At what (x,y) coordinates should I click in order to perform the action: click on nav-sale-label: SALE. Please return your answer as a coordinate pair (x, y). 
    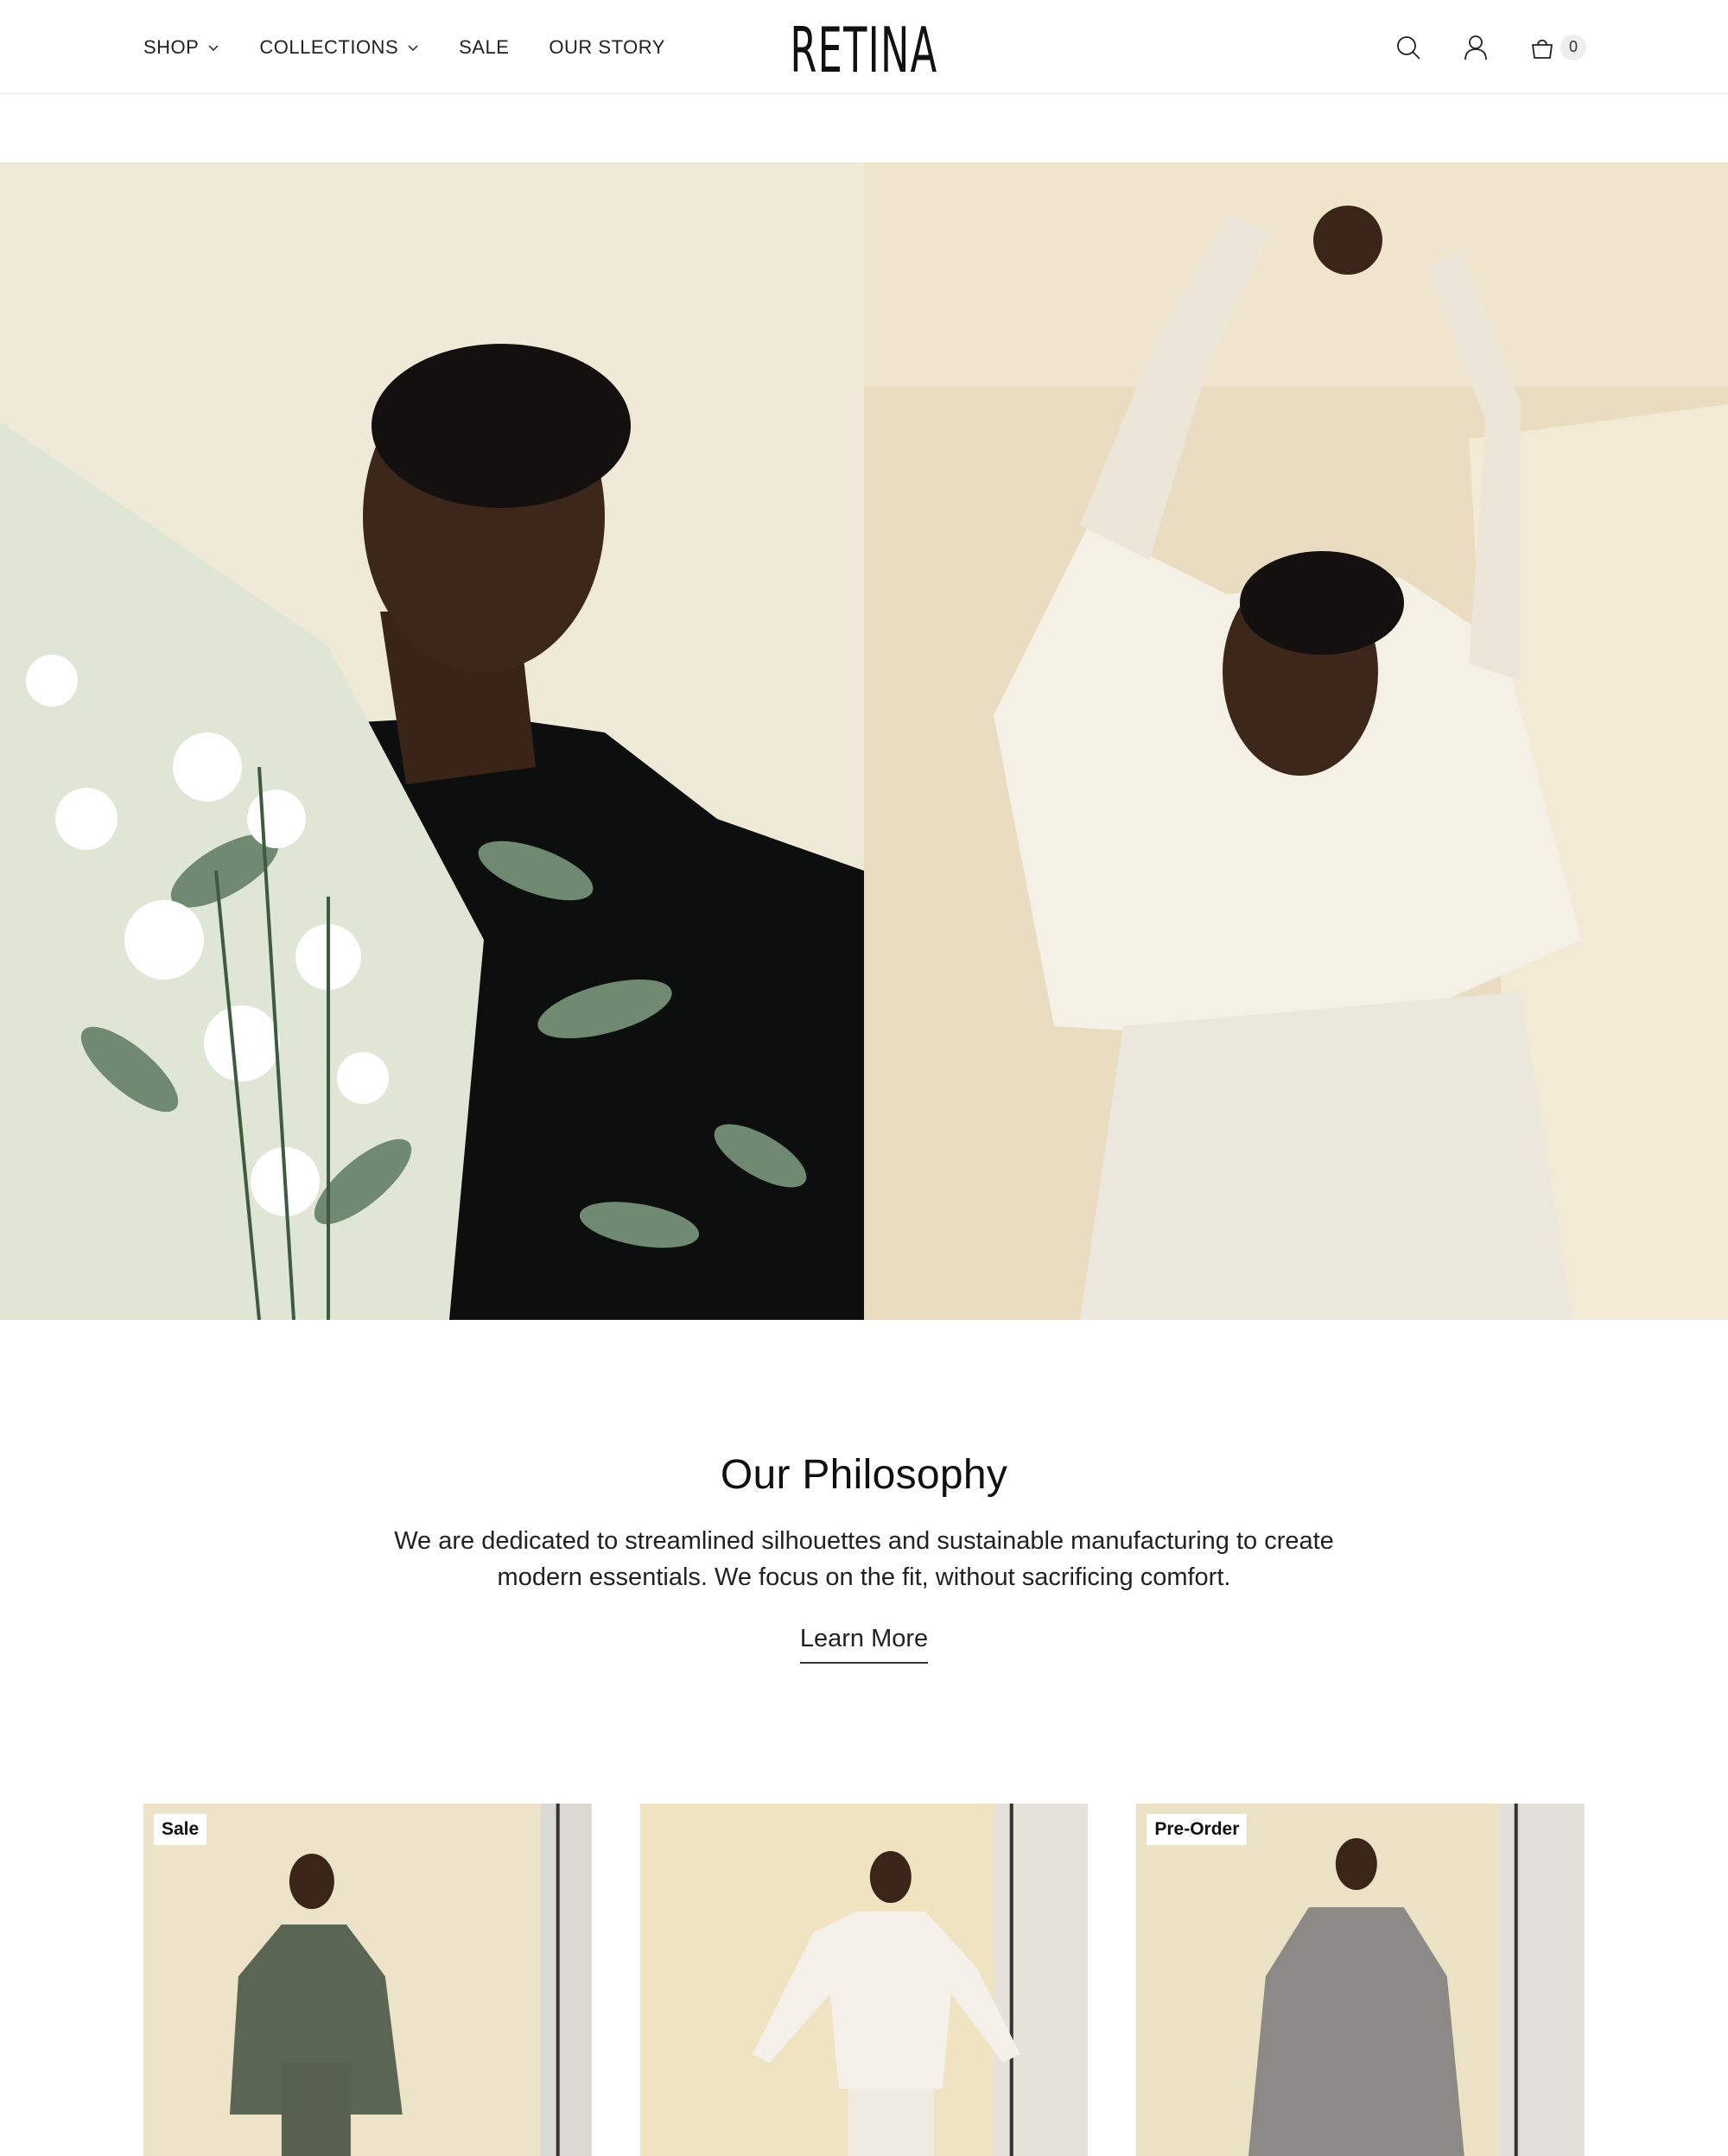
    Looking at the image, I should click on (484, 46).